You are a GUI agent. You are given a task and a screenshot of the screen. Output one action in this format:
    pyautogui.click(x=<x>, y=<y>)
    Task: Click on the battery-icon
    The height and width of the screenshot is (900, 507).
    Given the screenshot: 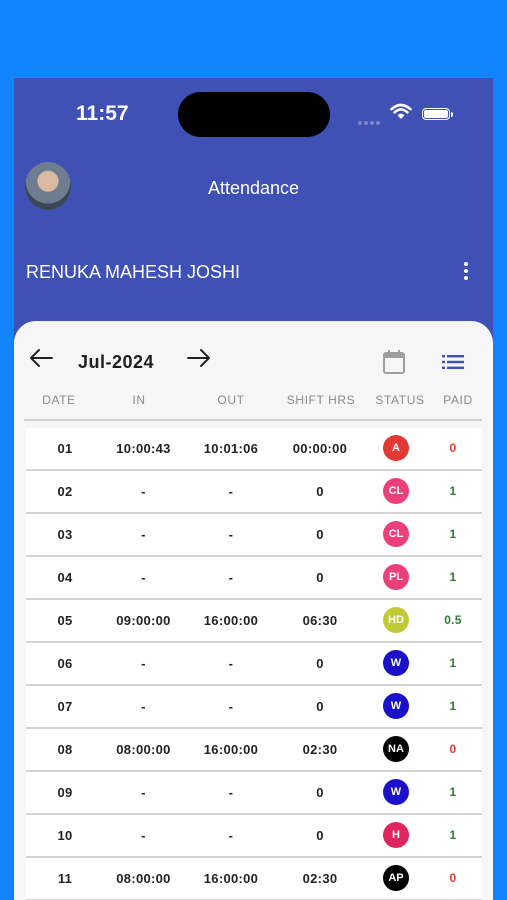 What is the action you would take?
    pyautogui.click(x=437, y=114)
    